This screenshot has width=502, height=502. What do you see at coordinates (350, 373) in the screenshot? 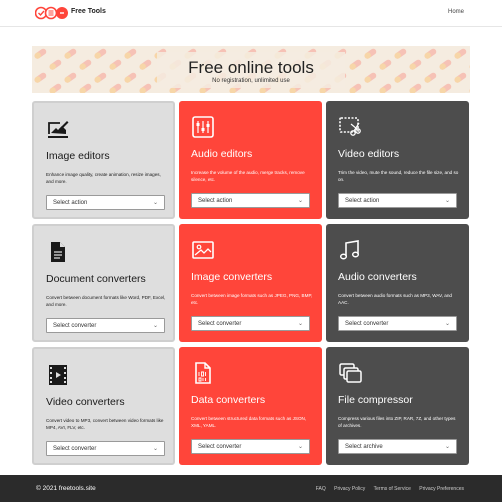
I see `archive-icon` at bounding box center [350, 373].